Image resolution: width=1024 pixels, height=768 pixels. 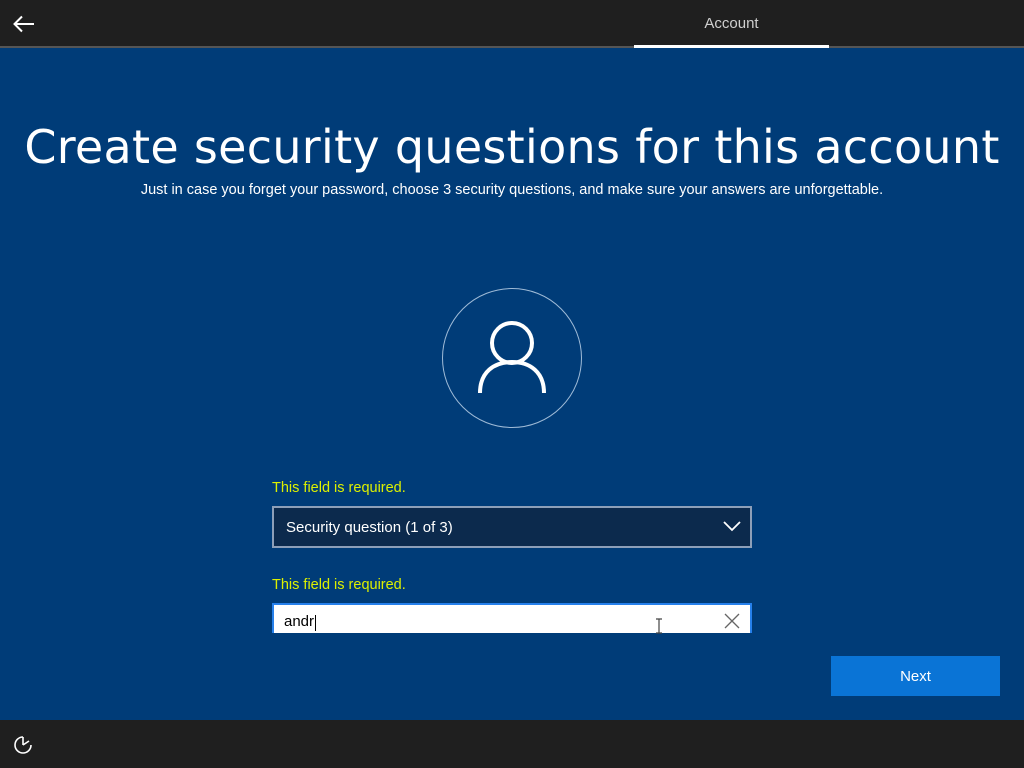 I want to click on next-button: Next, so click(x=915, y=676).